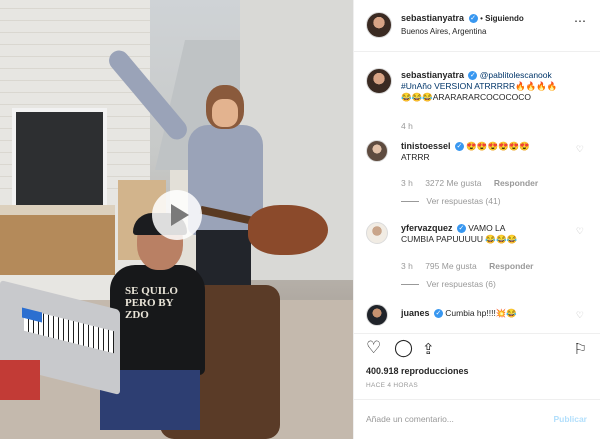 This screenshot has height=439, width=600. What do you see at coordinates (373, 348) in the screenshot?
I see `like-heart-icon: ♡` at bounding box center [373, 348].